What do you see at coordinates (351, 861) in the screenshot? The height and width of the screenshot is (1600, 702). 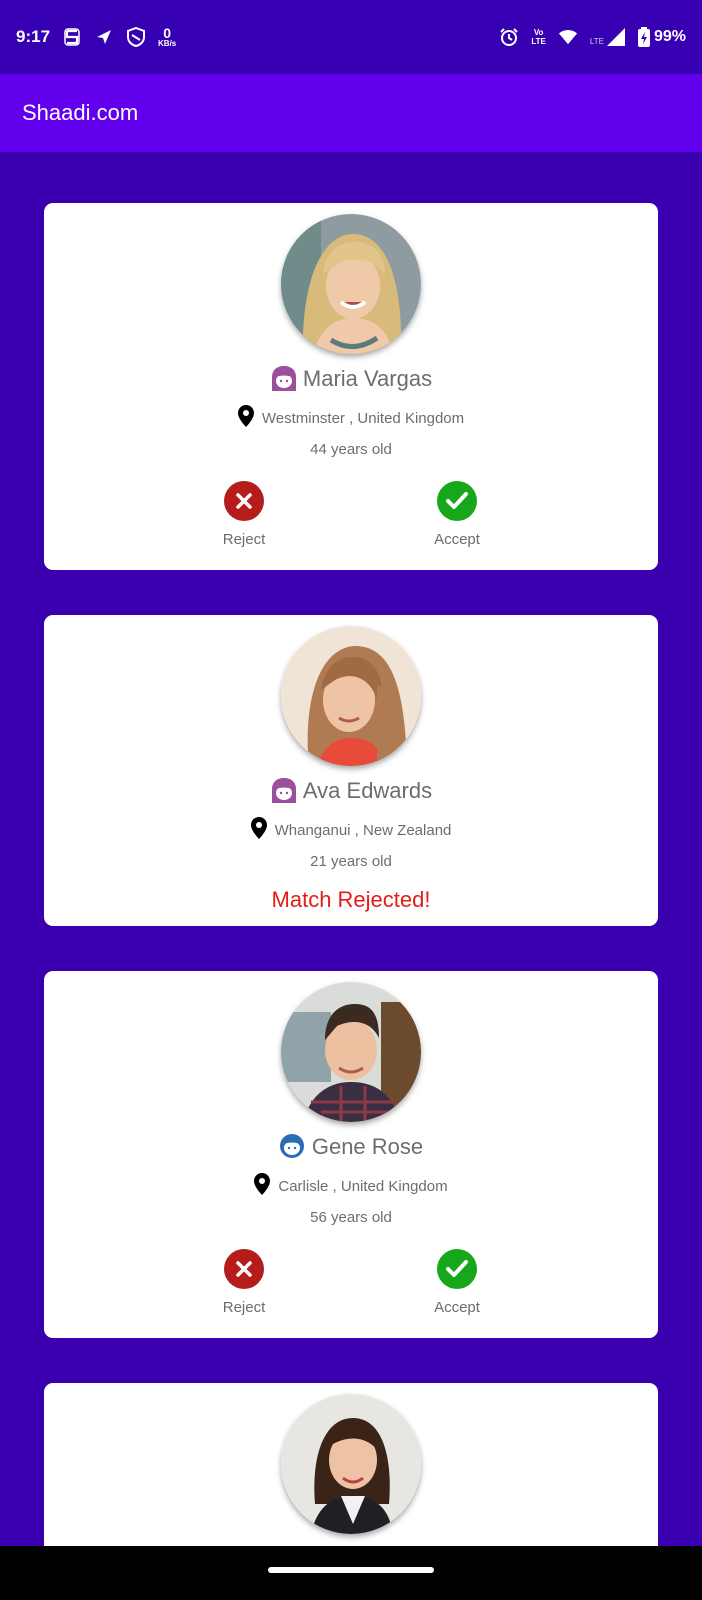 I see `profile-age: 21 years old` at bounding box center [351, 861].